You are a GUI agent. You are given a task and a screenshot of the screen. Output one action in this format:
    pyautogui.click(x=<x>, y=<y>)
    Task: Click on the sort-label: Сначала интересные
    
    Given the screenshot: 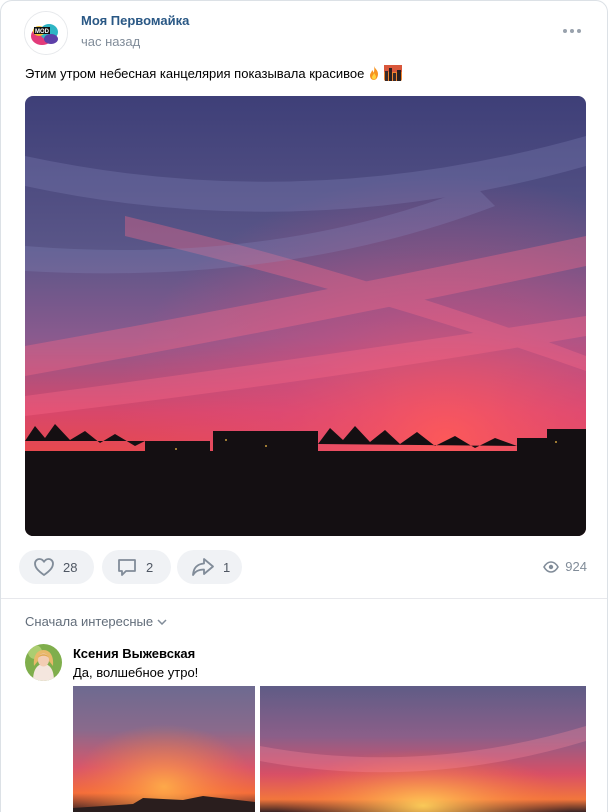 What is the action you would take?
    pyautogui.click(x=89, y=621)
    